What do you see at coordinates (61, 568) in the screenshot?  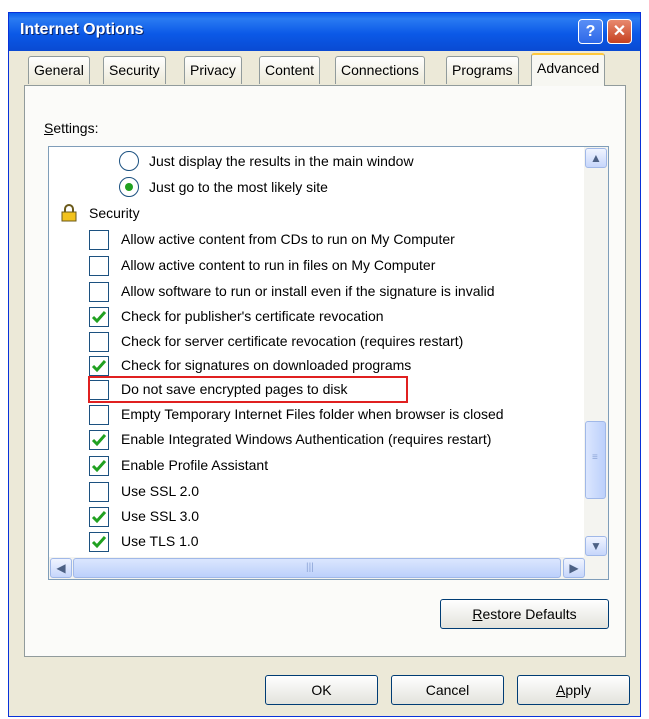 I see `scroll-left-arrow-icon: ◀` at bounding box center [61, 568].